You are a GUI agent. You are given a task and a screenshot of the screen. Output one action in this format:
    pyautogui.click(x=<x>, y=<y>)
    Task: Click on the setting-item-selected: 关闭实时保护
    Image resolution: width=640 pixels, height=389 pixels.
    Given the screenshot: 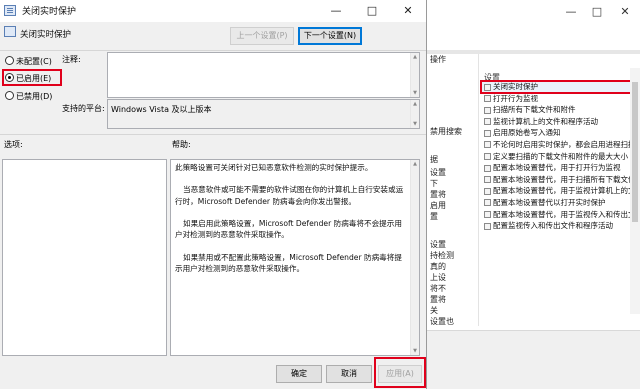 What is the action you would take?
    pyautogui.click(x=560, y=87)
    